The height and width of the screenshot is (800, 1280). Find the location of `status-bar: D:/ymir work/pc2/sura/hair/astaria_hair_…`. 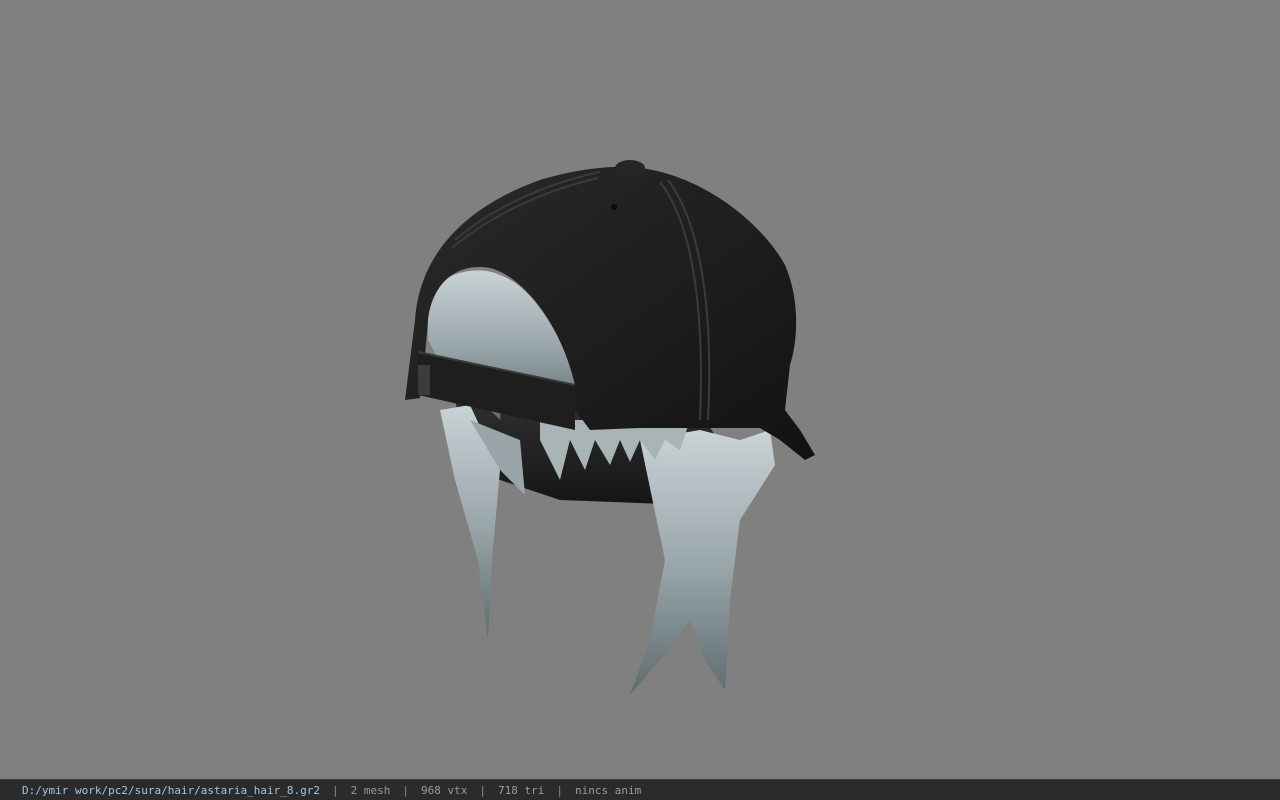

status-bar: D:/ymir work/pc2/sura/hair/astaria_hair_… is located at coordinates (640, 789).